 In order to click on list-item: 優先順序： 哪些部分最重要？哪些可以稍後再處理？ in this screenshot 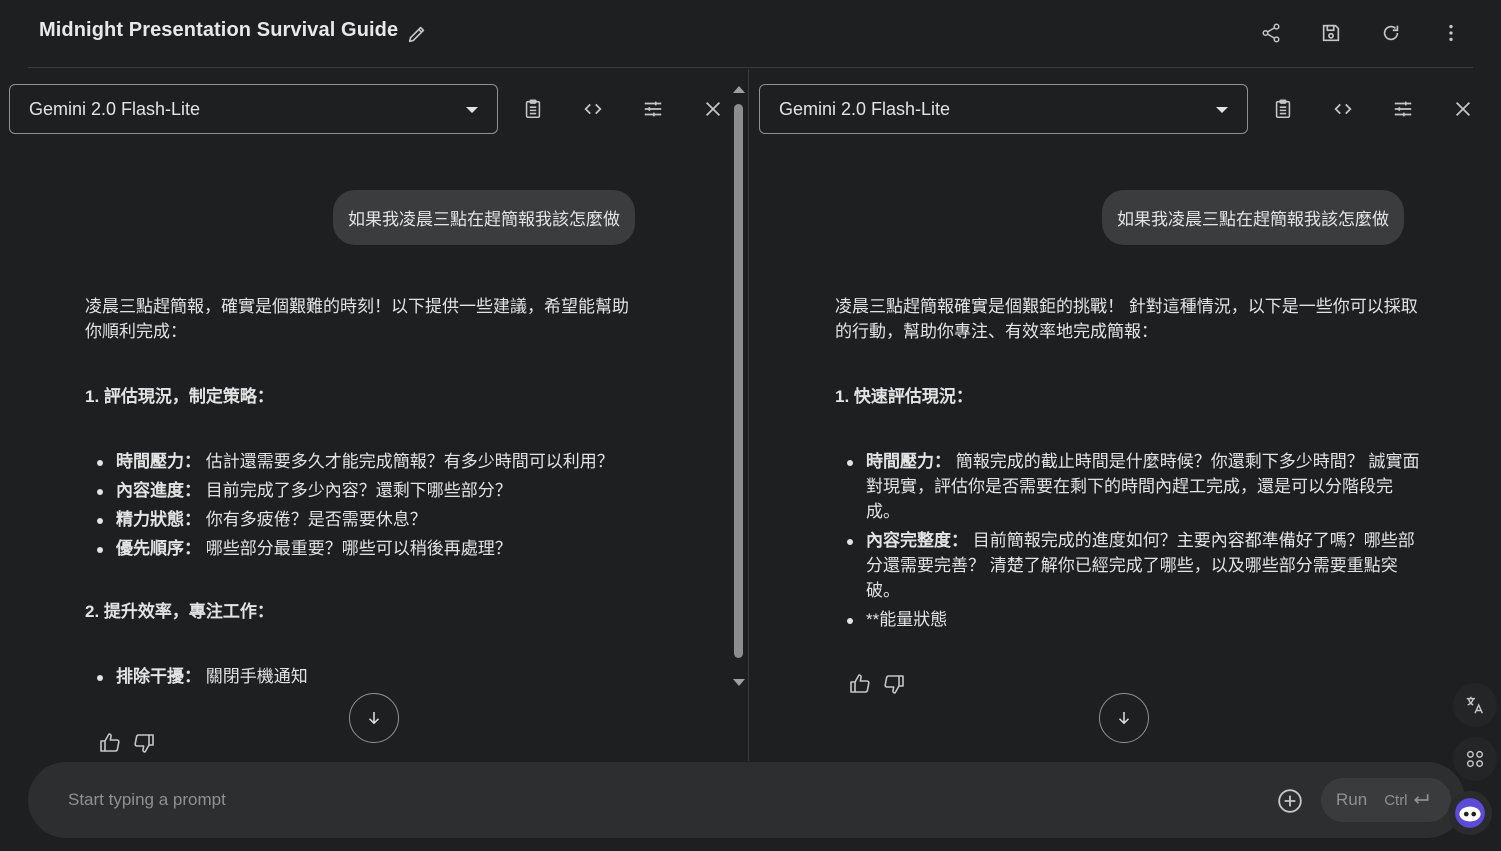, I will do `click(365, 548)`.